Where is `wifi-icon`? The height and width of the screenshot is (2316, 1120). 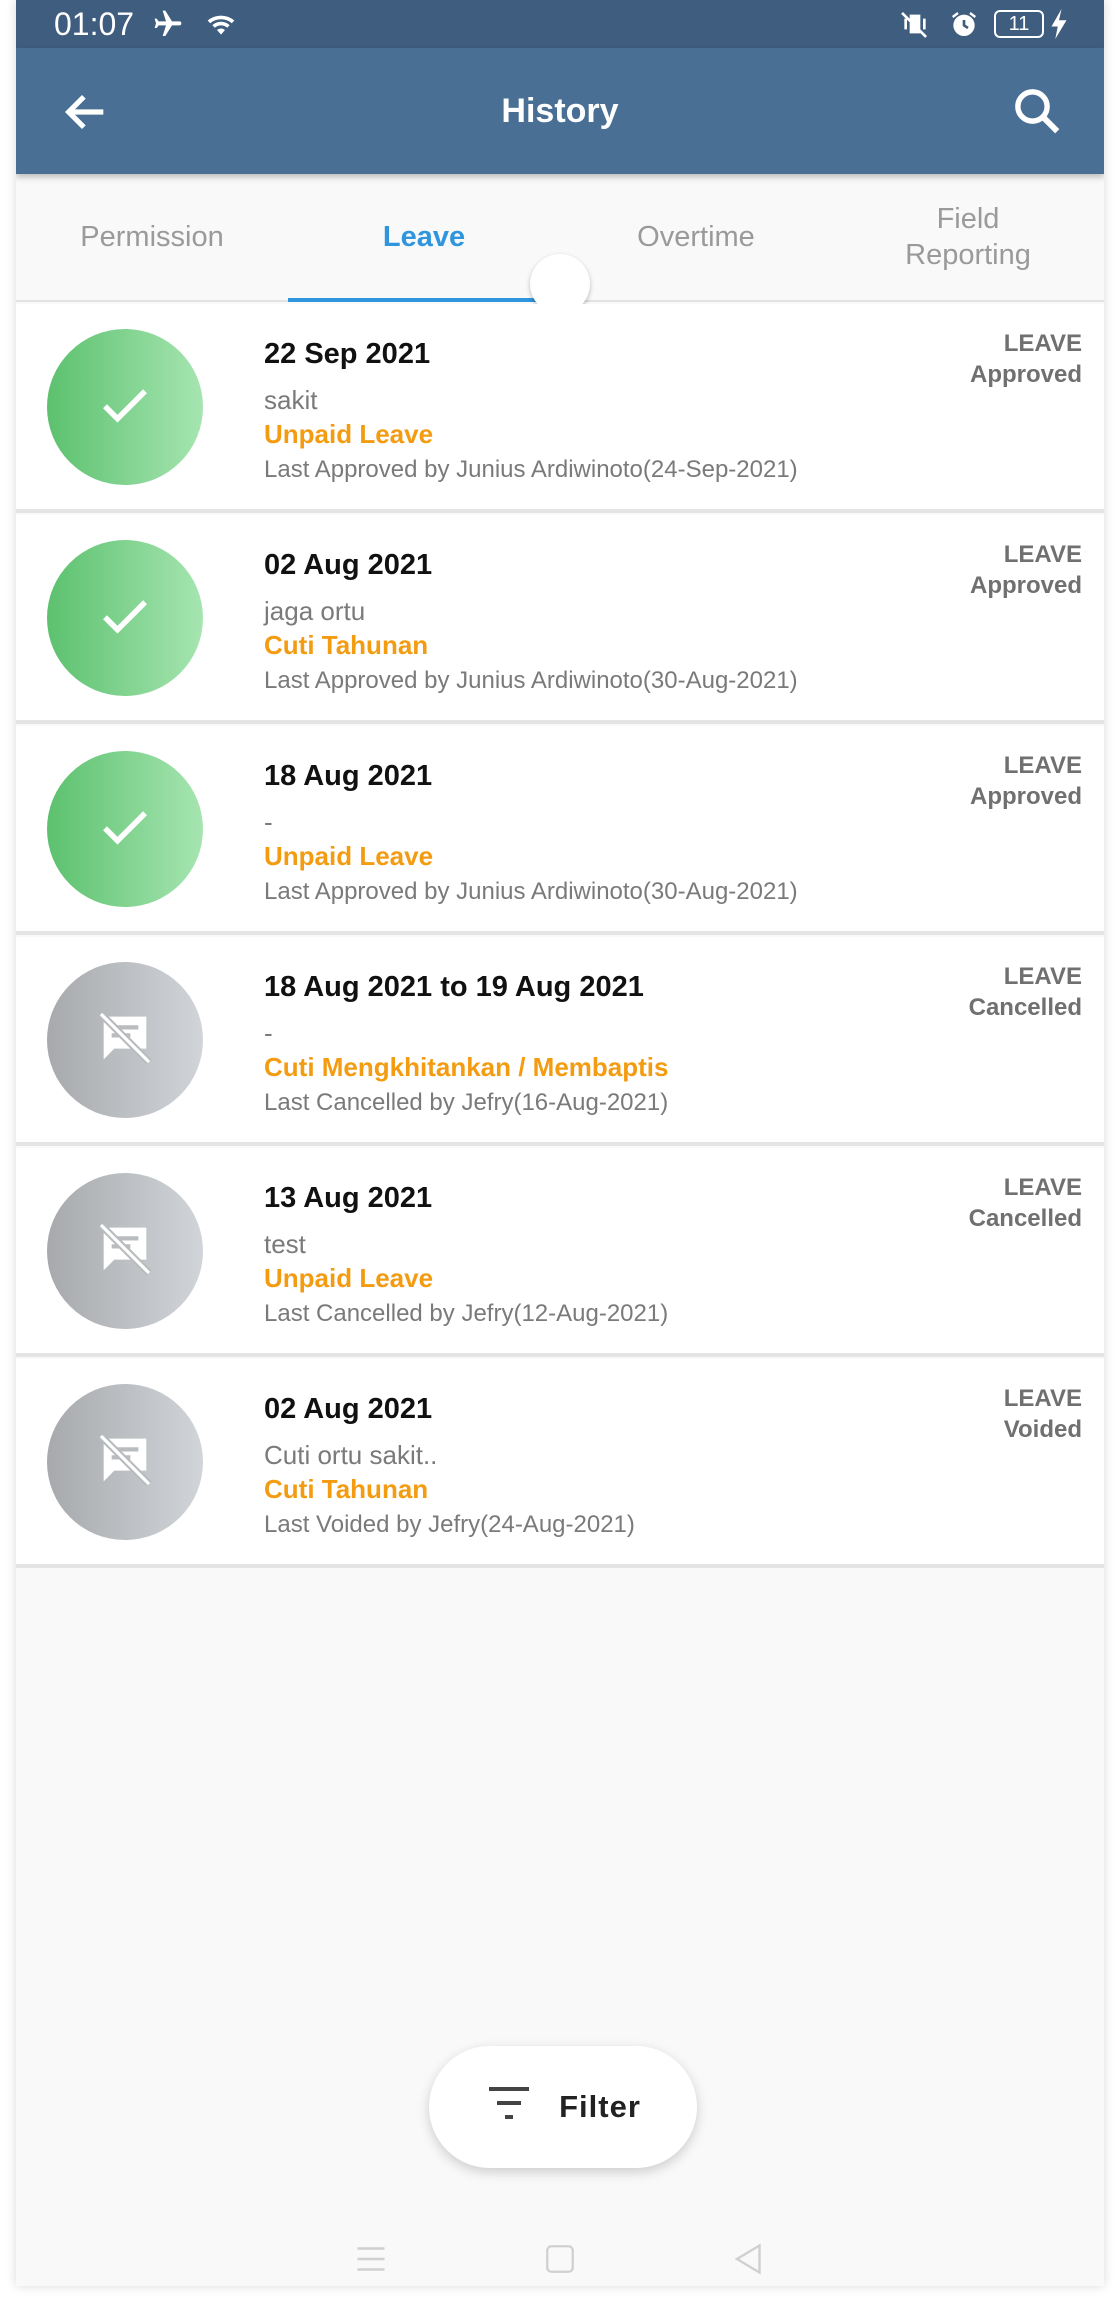
wifi-icon is located at coordinates (221, 24).